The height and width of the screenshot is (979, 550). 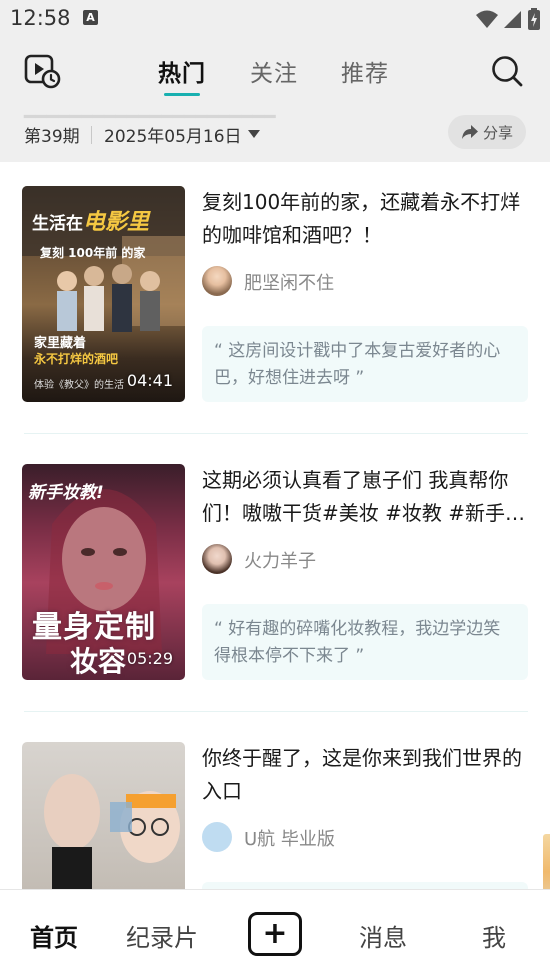 I want to click on wifi-icon, so click(x=487, y=19).